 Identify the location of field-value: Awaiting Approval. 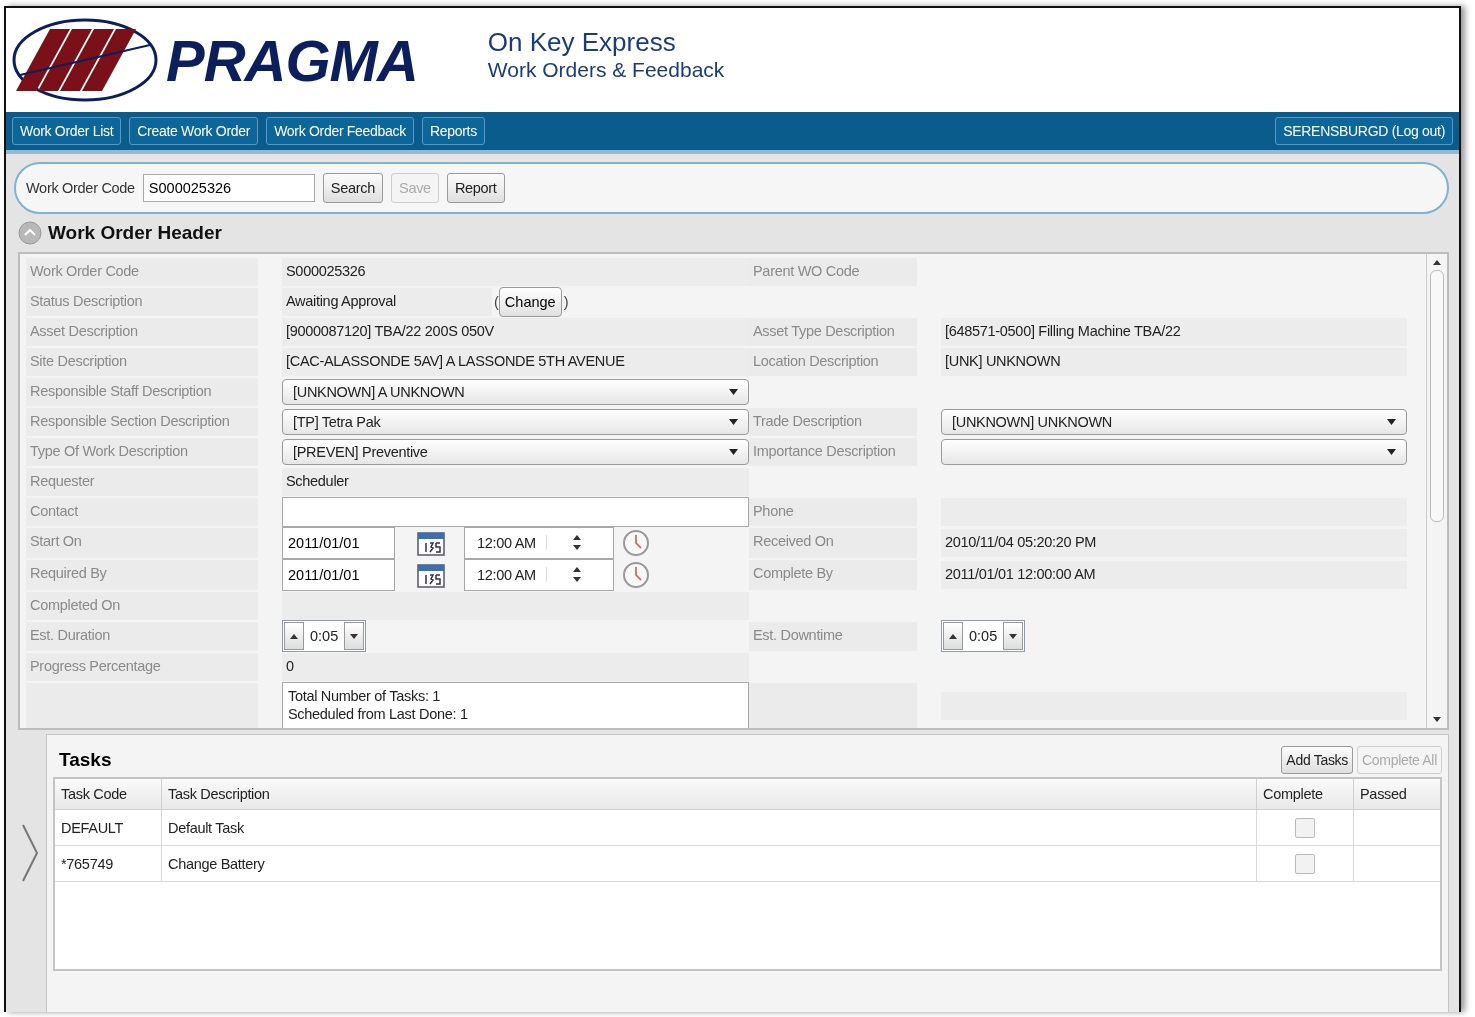
(387, 302).